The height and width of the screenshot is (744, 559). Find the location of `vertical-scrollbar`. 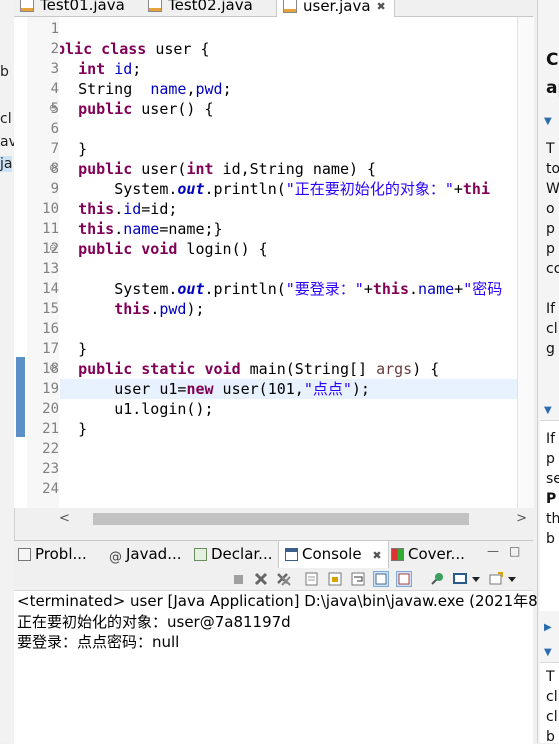

vertical-scrollbar is located at coordinates (525, 262).